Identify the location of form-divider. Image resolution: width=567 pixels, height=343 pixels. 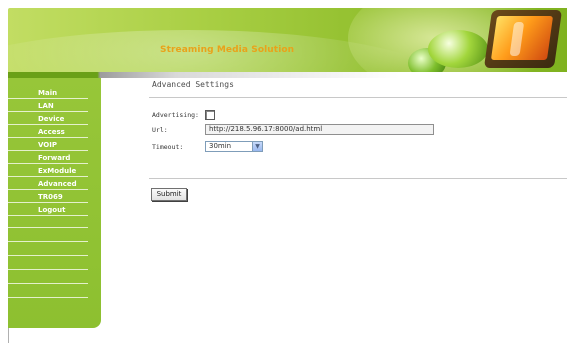
(358, 178).